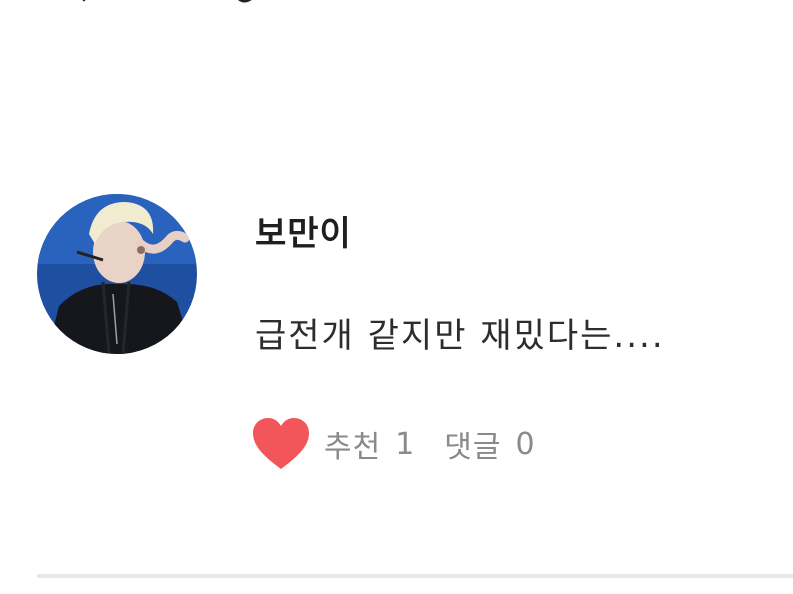 This screenshot has width=793, height=594. What do you see at coordinates (76, 10) in the screenshot?
I see `chevron-left-icon` at bounding box center [76, 10].